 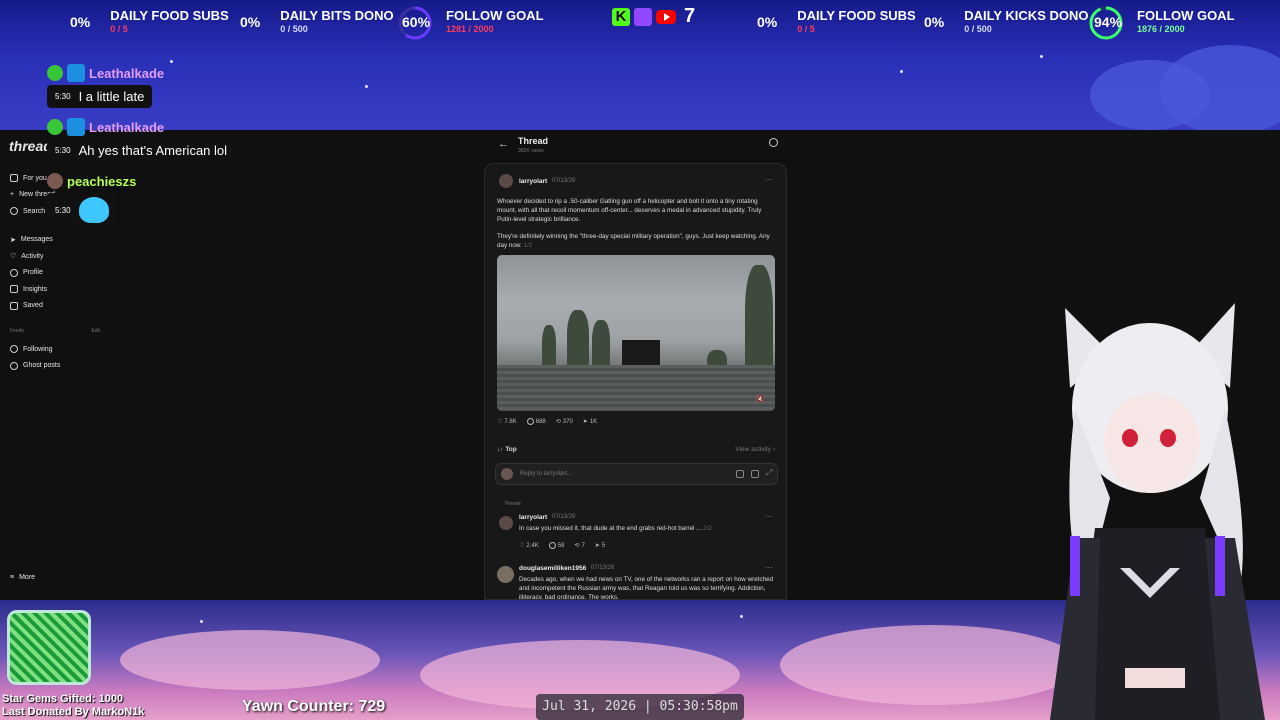 I want to click on cloud-decoration, so click(x=1220, y=87).